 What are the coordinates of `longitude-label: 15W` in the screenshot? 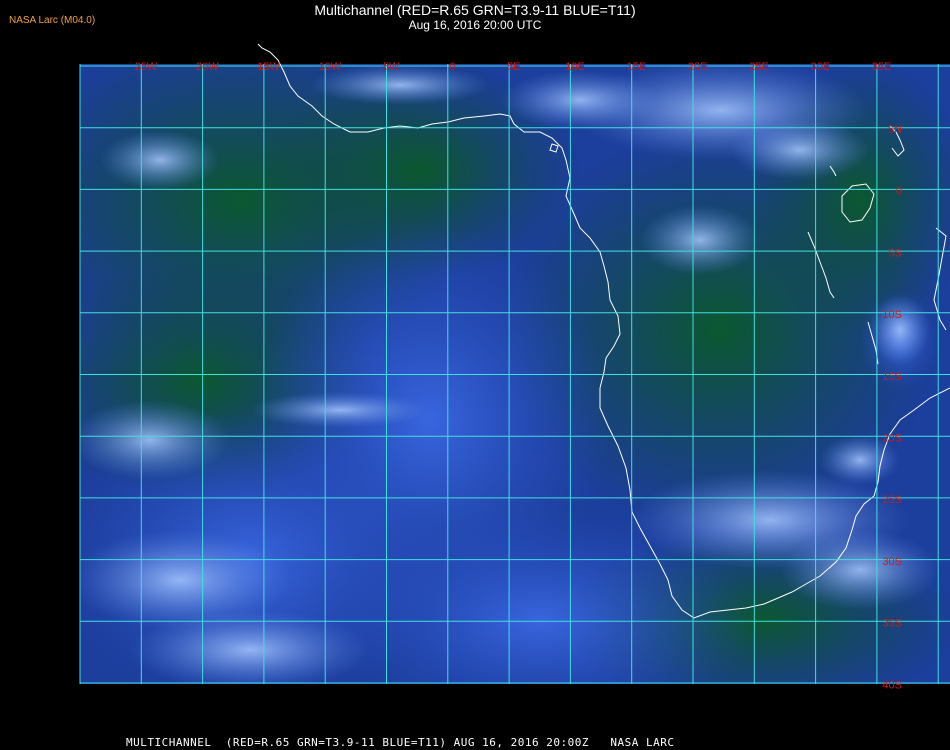 It's located at (268, 67).